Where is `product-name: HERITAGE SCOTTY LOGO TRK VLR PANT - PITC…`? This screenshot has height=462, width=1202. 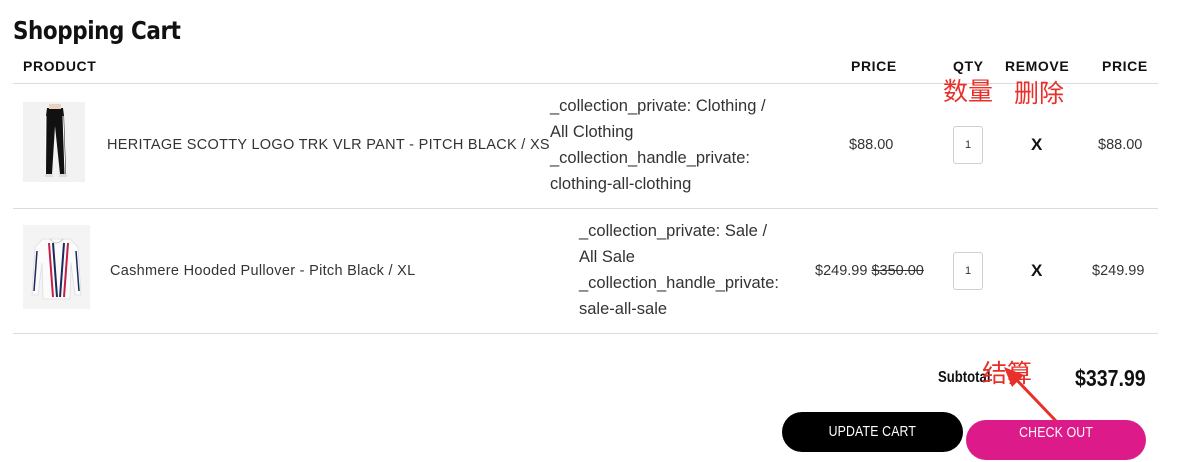 product-name: HERITAGE SCOTTY LOGO TRK VLR PANT - PITC… is located at coordinates (328, 145).